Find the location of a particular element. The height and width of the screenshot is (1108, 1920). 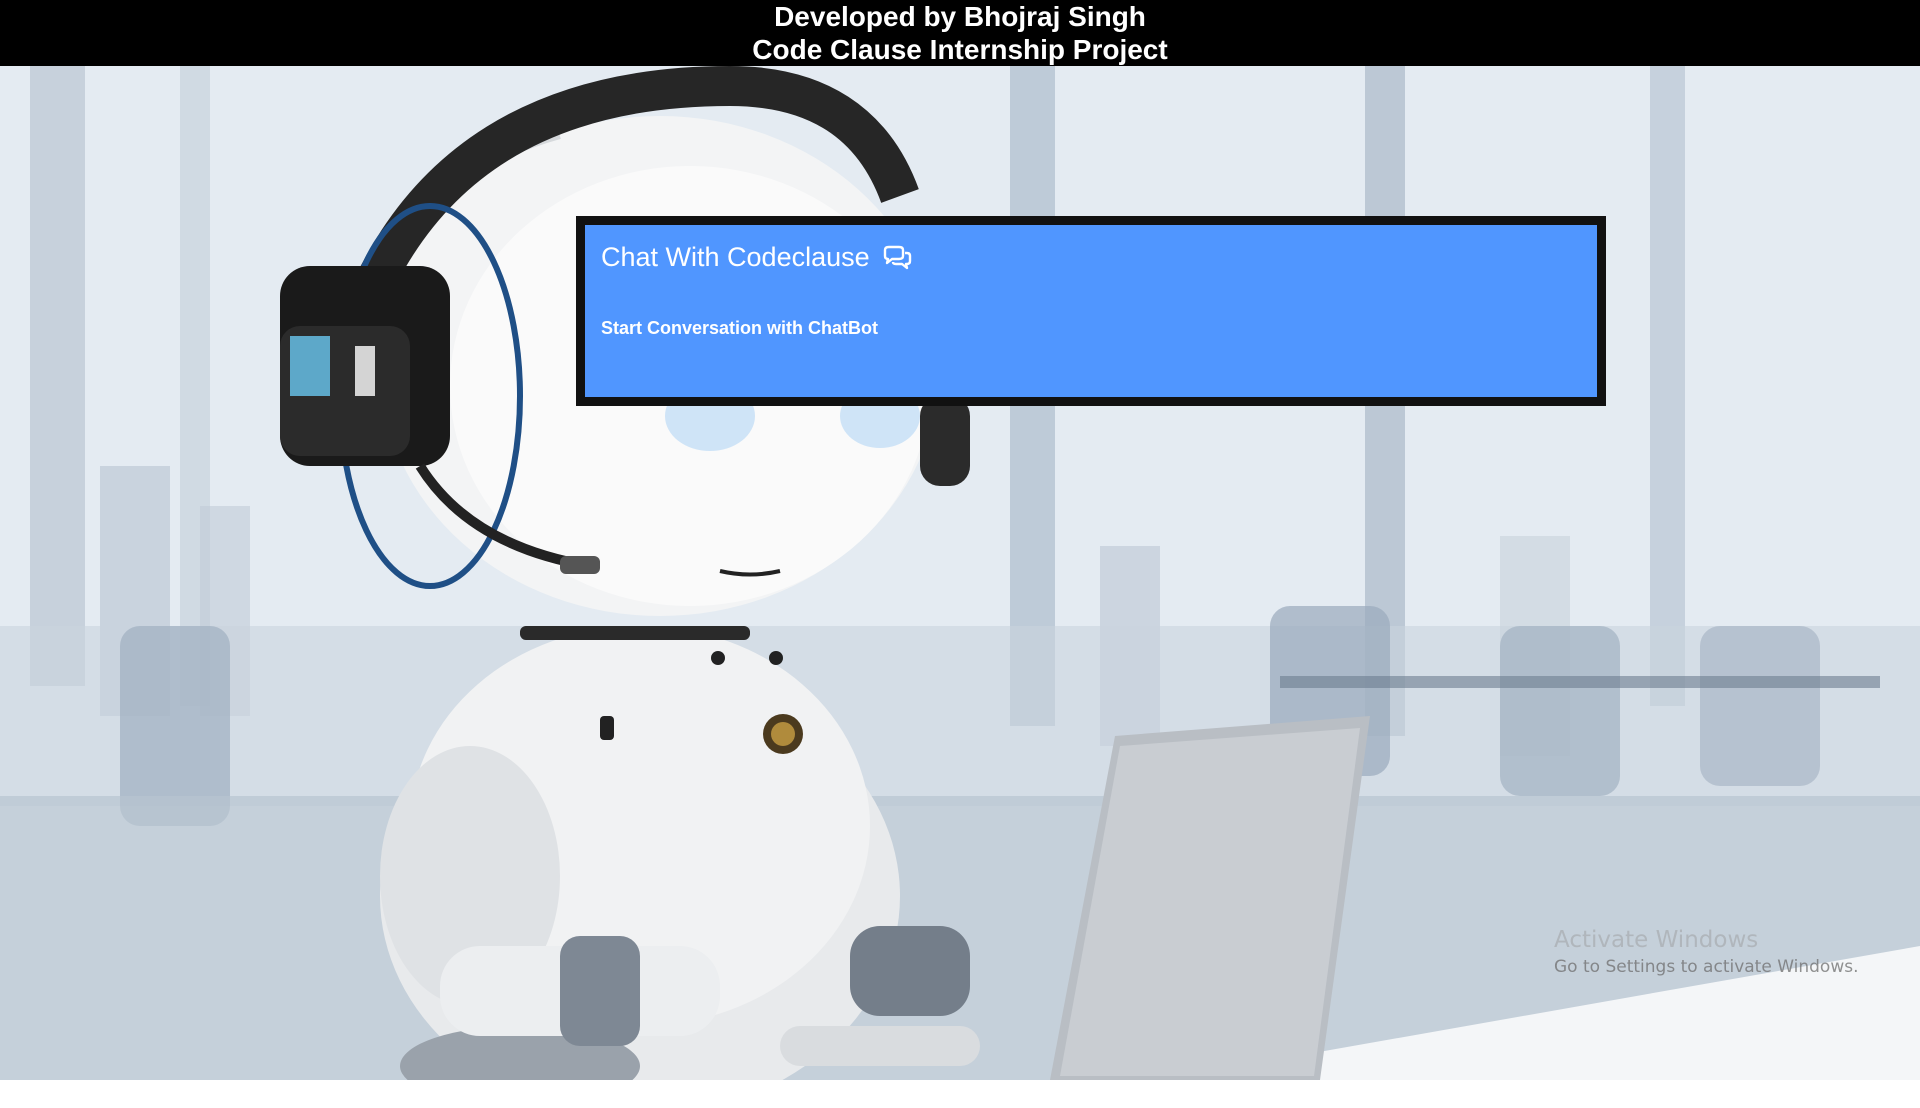

developer-credit: Developed by Bhojraj Singh is located at coordinates (960, 16).